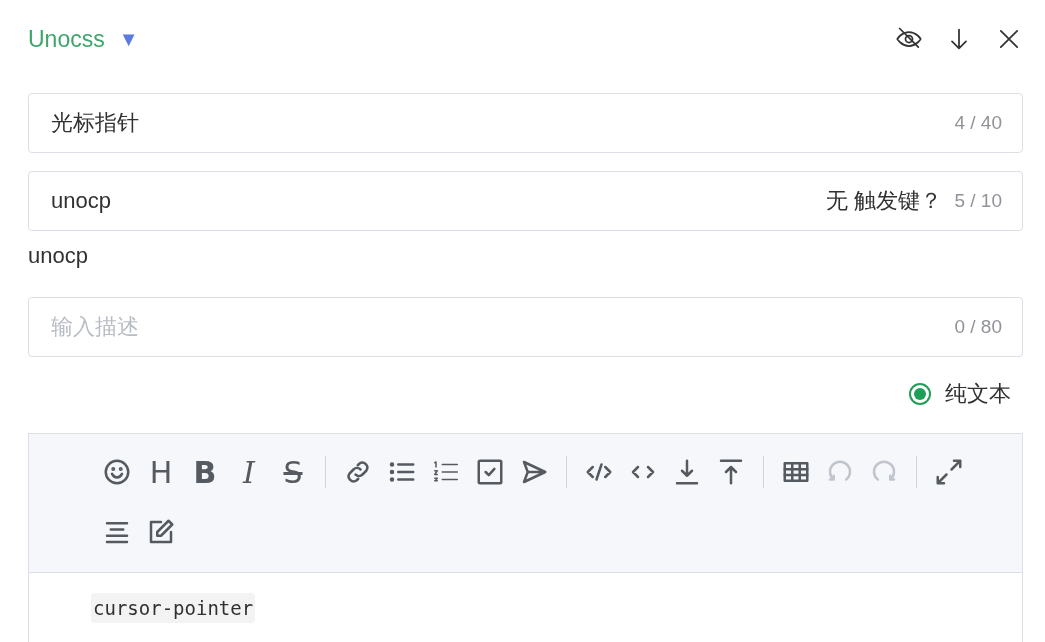 This screenshot has height=642, width=1045. I want to click on dropdown-toggle: ▼, so click(128, 39).